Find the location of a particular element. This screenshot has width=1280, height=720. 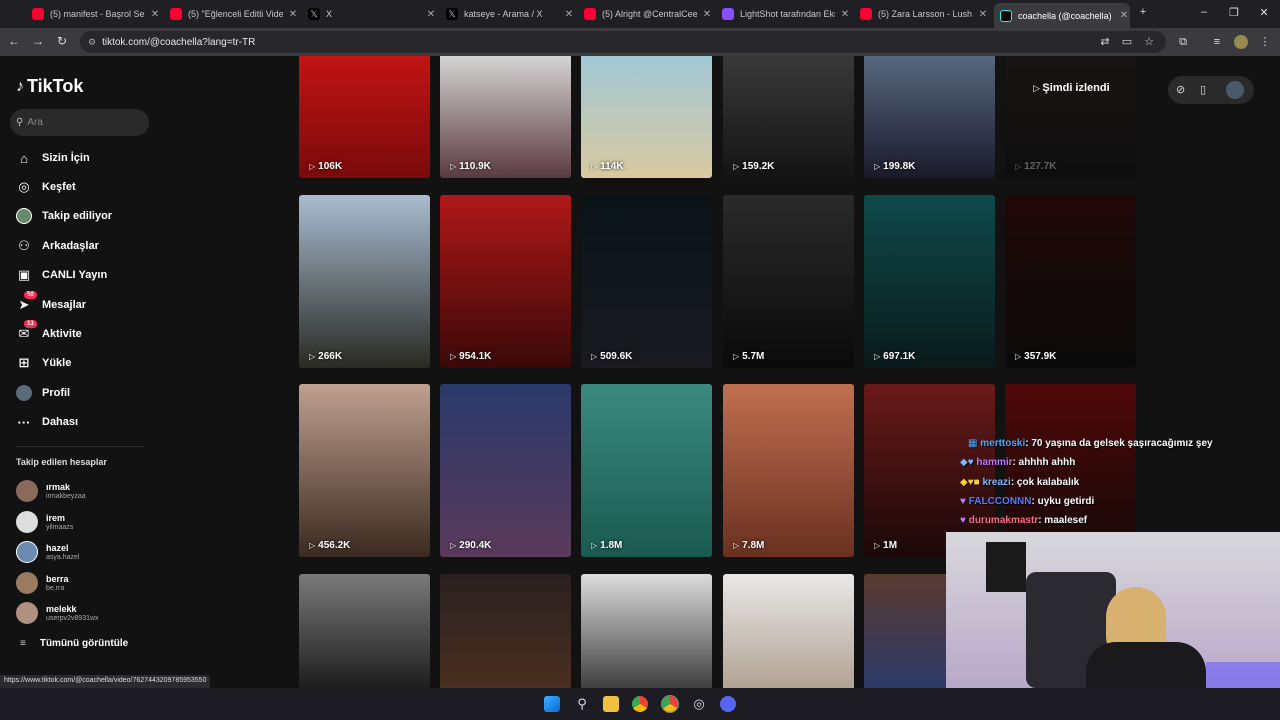

tab-title: (5) "Eğlenceli Editli Video is located at coordinates (235, 14).